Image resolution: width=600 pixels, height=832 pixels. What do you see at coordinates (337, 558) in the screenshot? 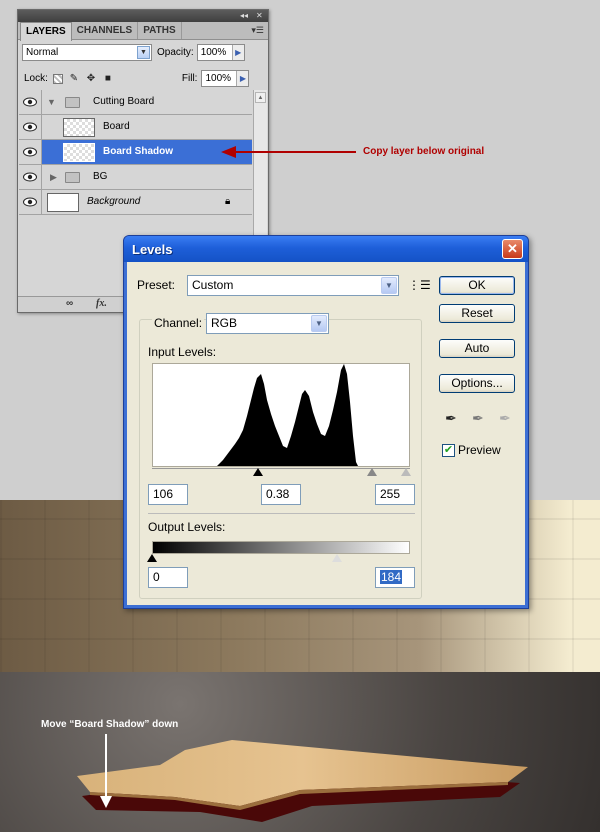
I see `output-white-slider` at bounding box center [337, 558].